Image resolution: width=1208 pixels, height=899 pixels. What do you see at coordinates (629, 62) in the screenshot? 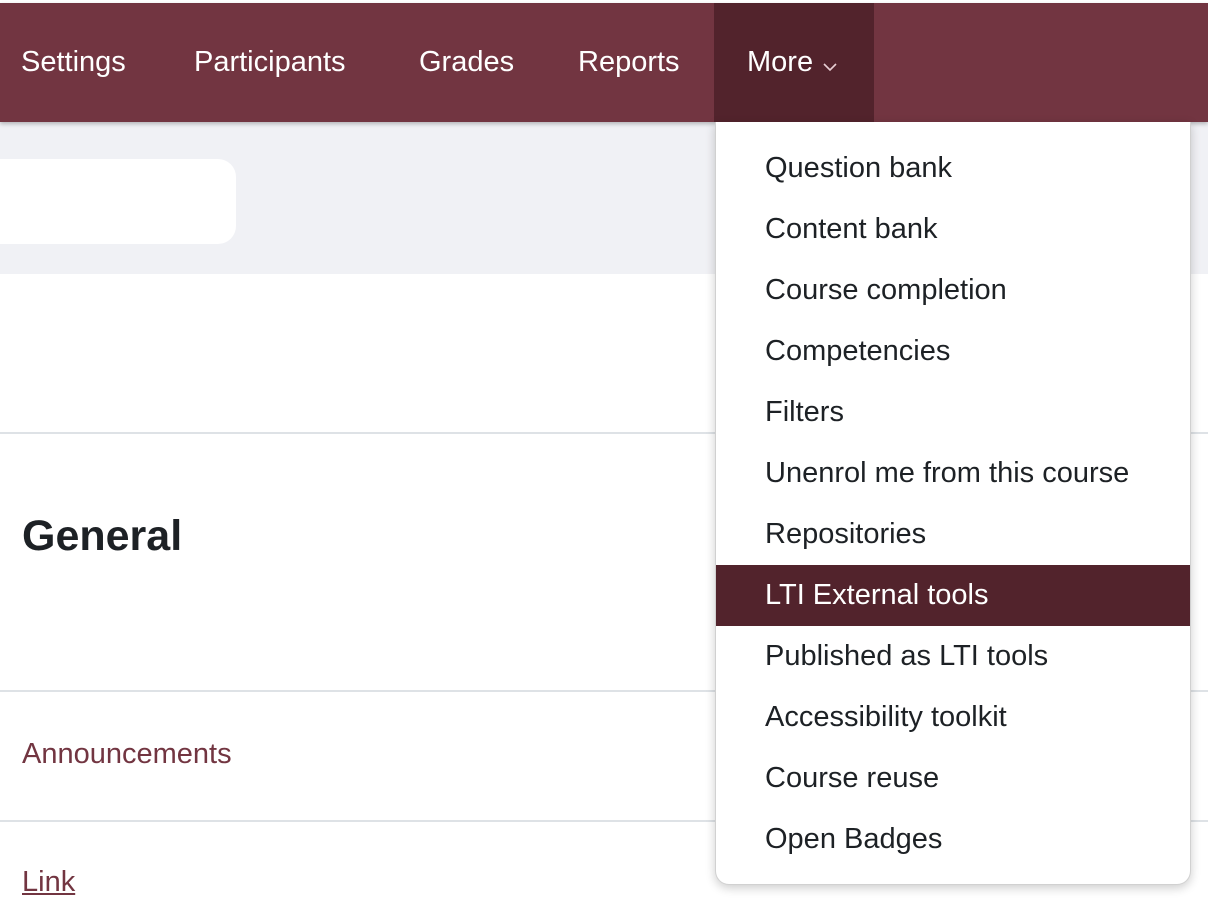
I see `tab-reports: Reports` at bounding box center [629, 62].